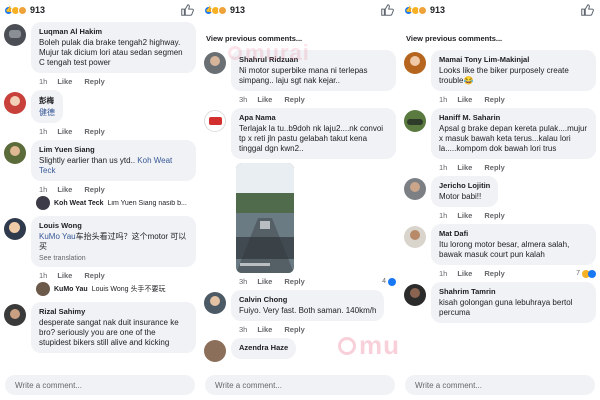 The width and height of the screenshot is (600, 400). Describe the element at coordinates (113, 258) in the screenshot. I see `see-translation-link: See translation` at that location.